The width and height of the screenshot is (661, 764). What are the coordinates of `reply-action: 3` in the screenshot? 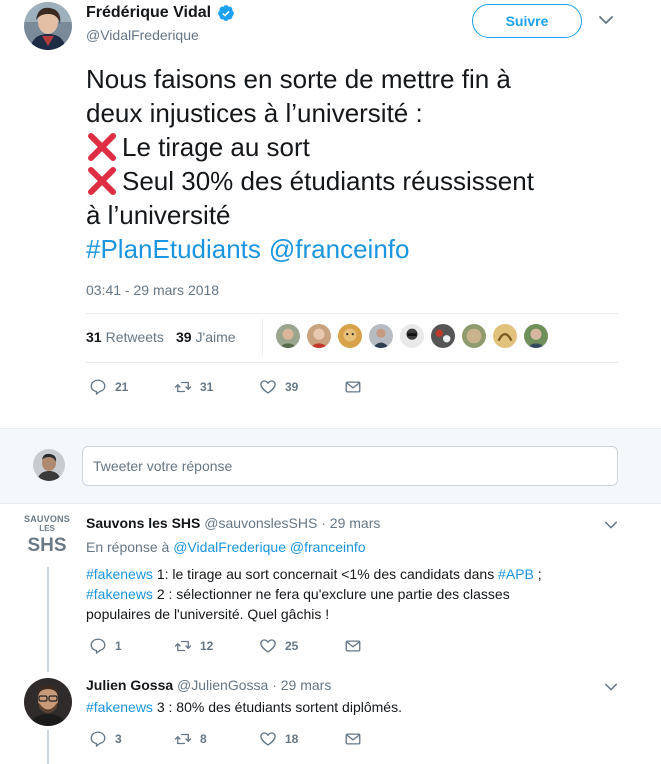 It's located at (131, 739).